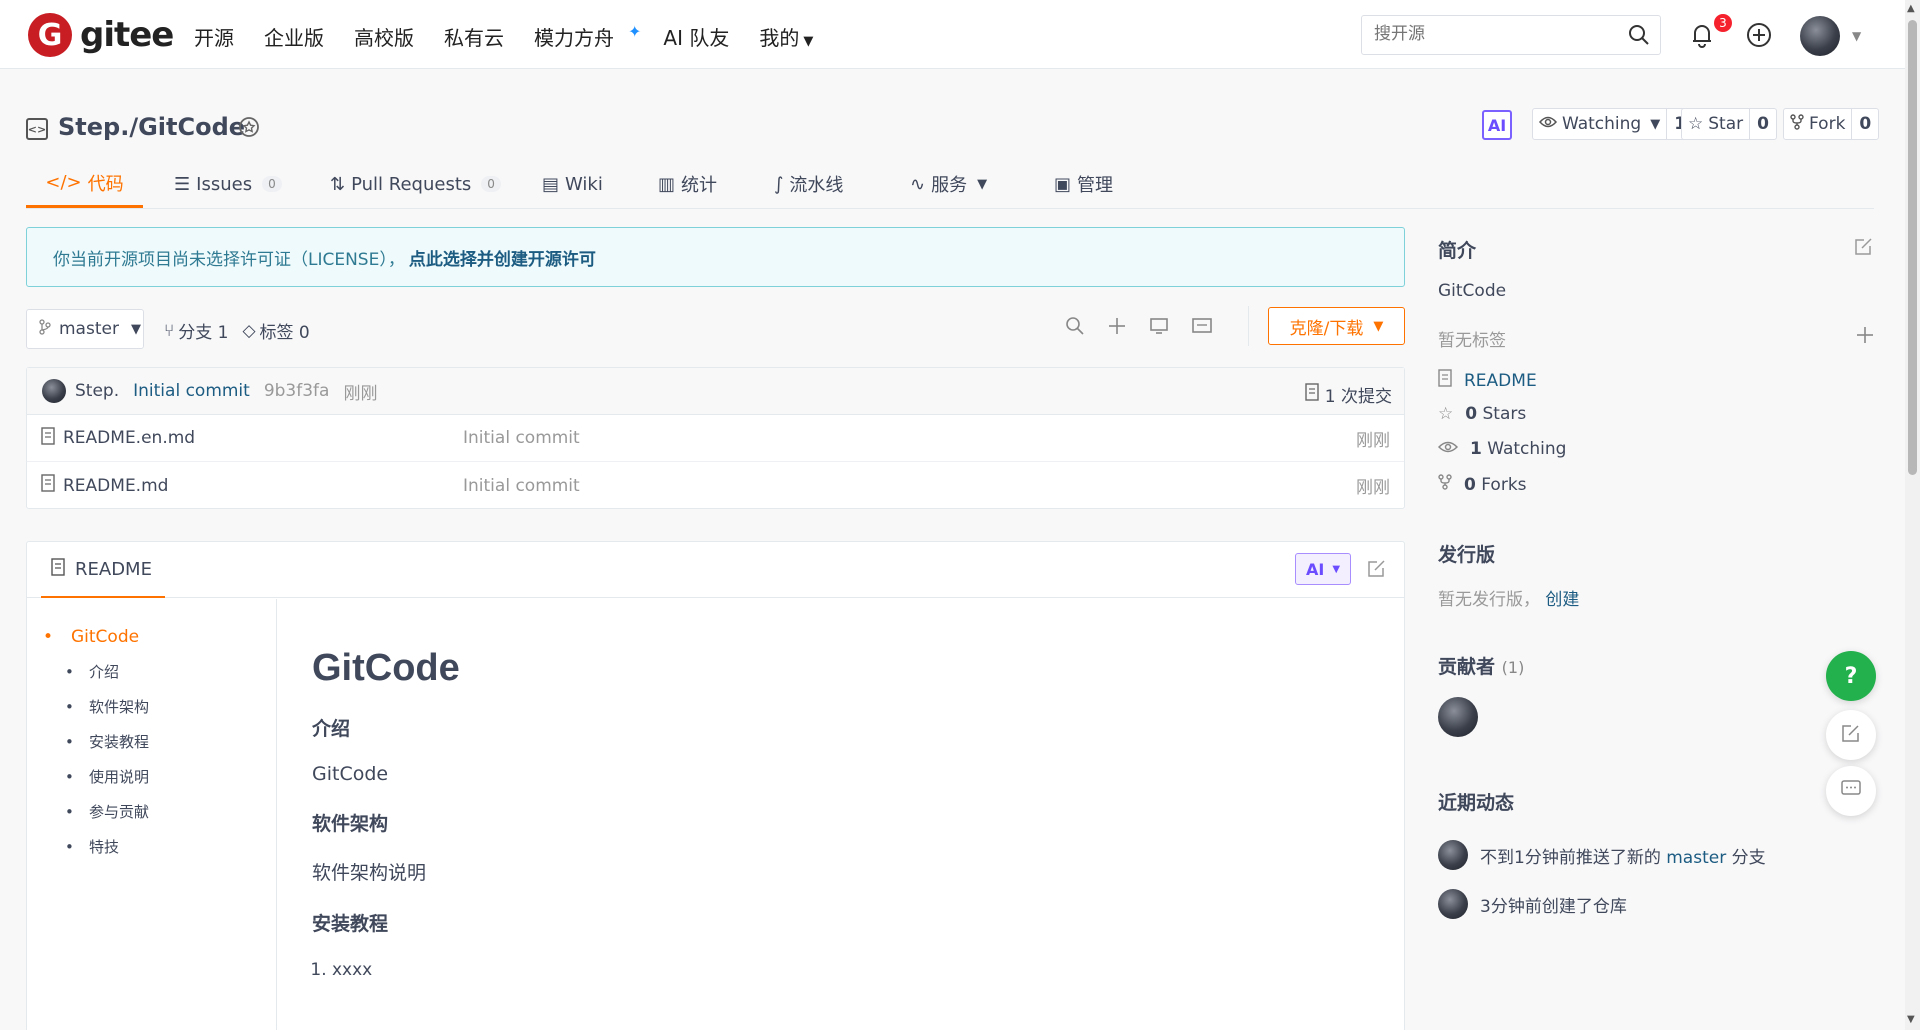 This screenshot has width=1920, height=1030. I want to click on create-release-link: 创建, so click(1562, 600).